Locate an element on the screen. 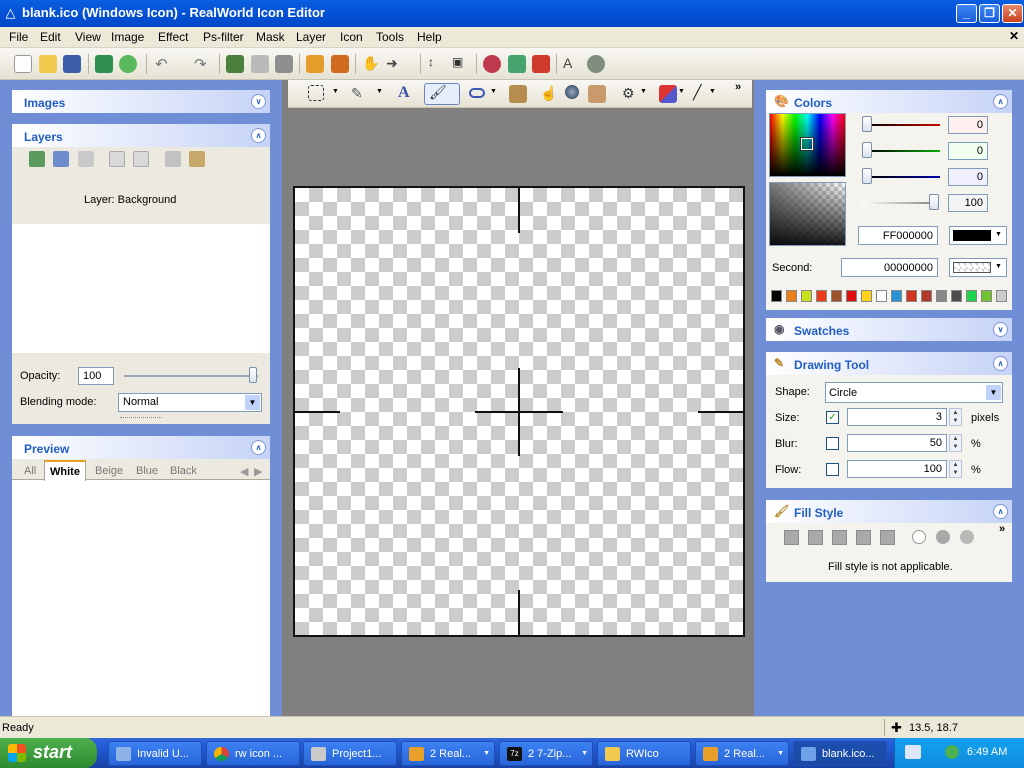 Image resolution: width=1024 pixels, height=768 pixels. layer-properties-icon is located at coordinates (197, 159).